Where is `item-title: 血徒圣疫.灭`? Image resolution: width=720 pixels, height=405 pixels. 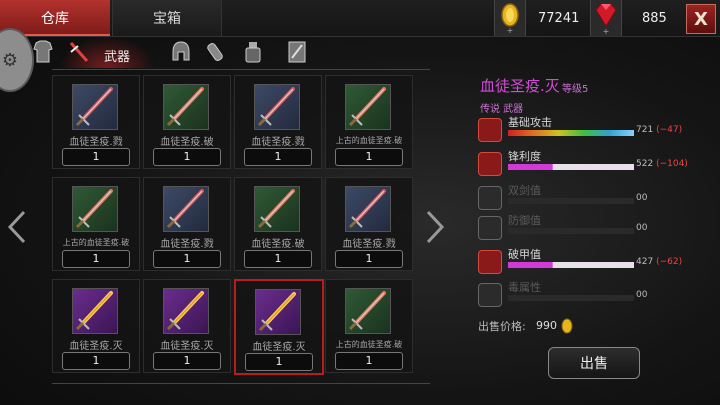 item-title: 血徒圣疫.灭 is located at coordinates (520, 86).